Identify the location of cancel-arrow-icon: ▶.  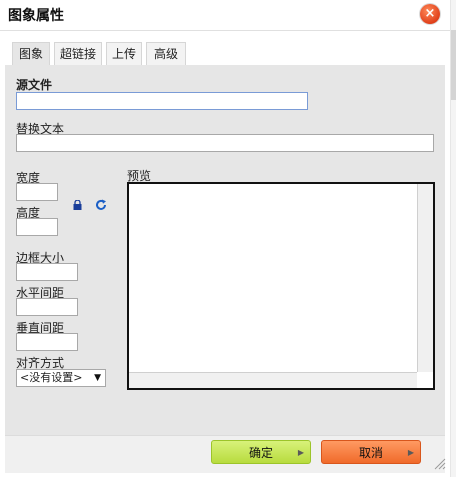
(410, 452).